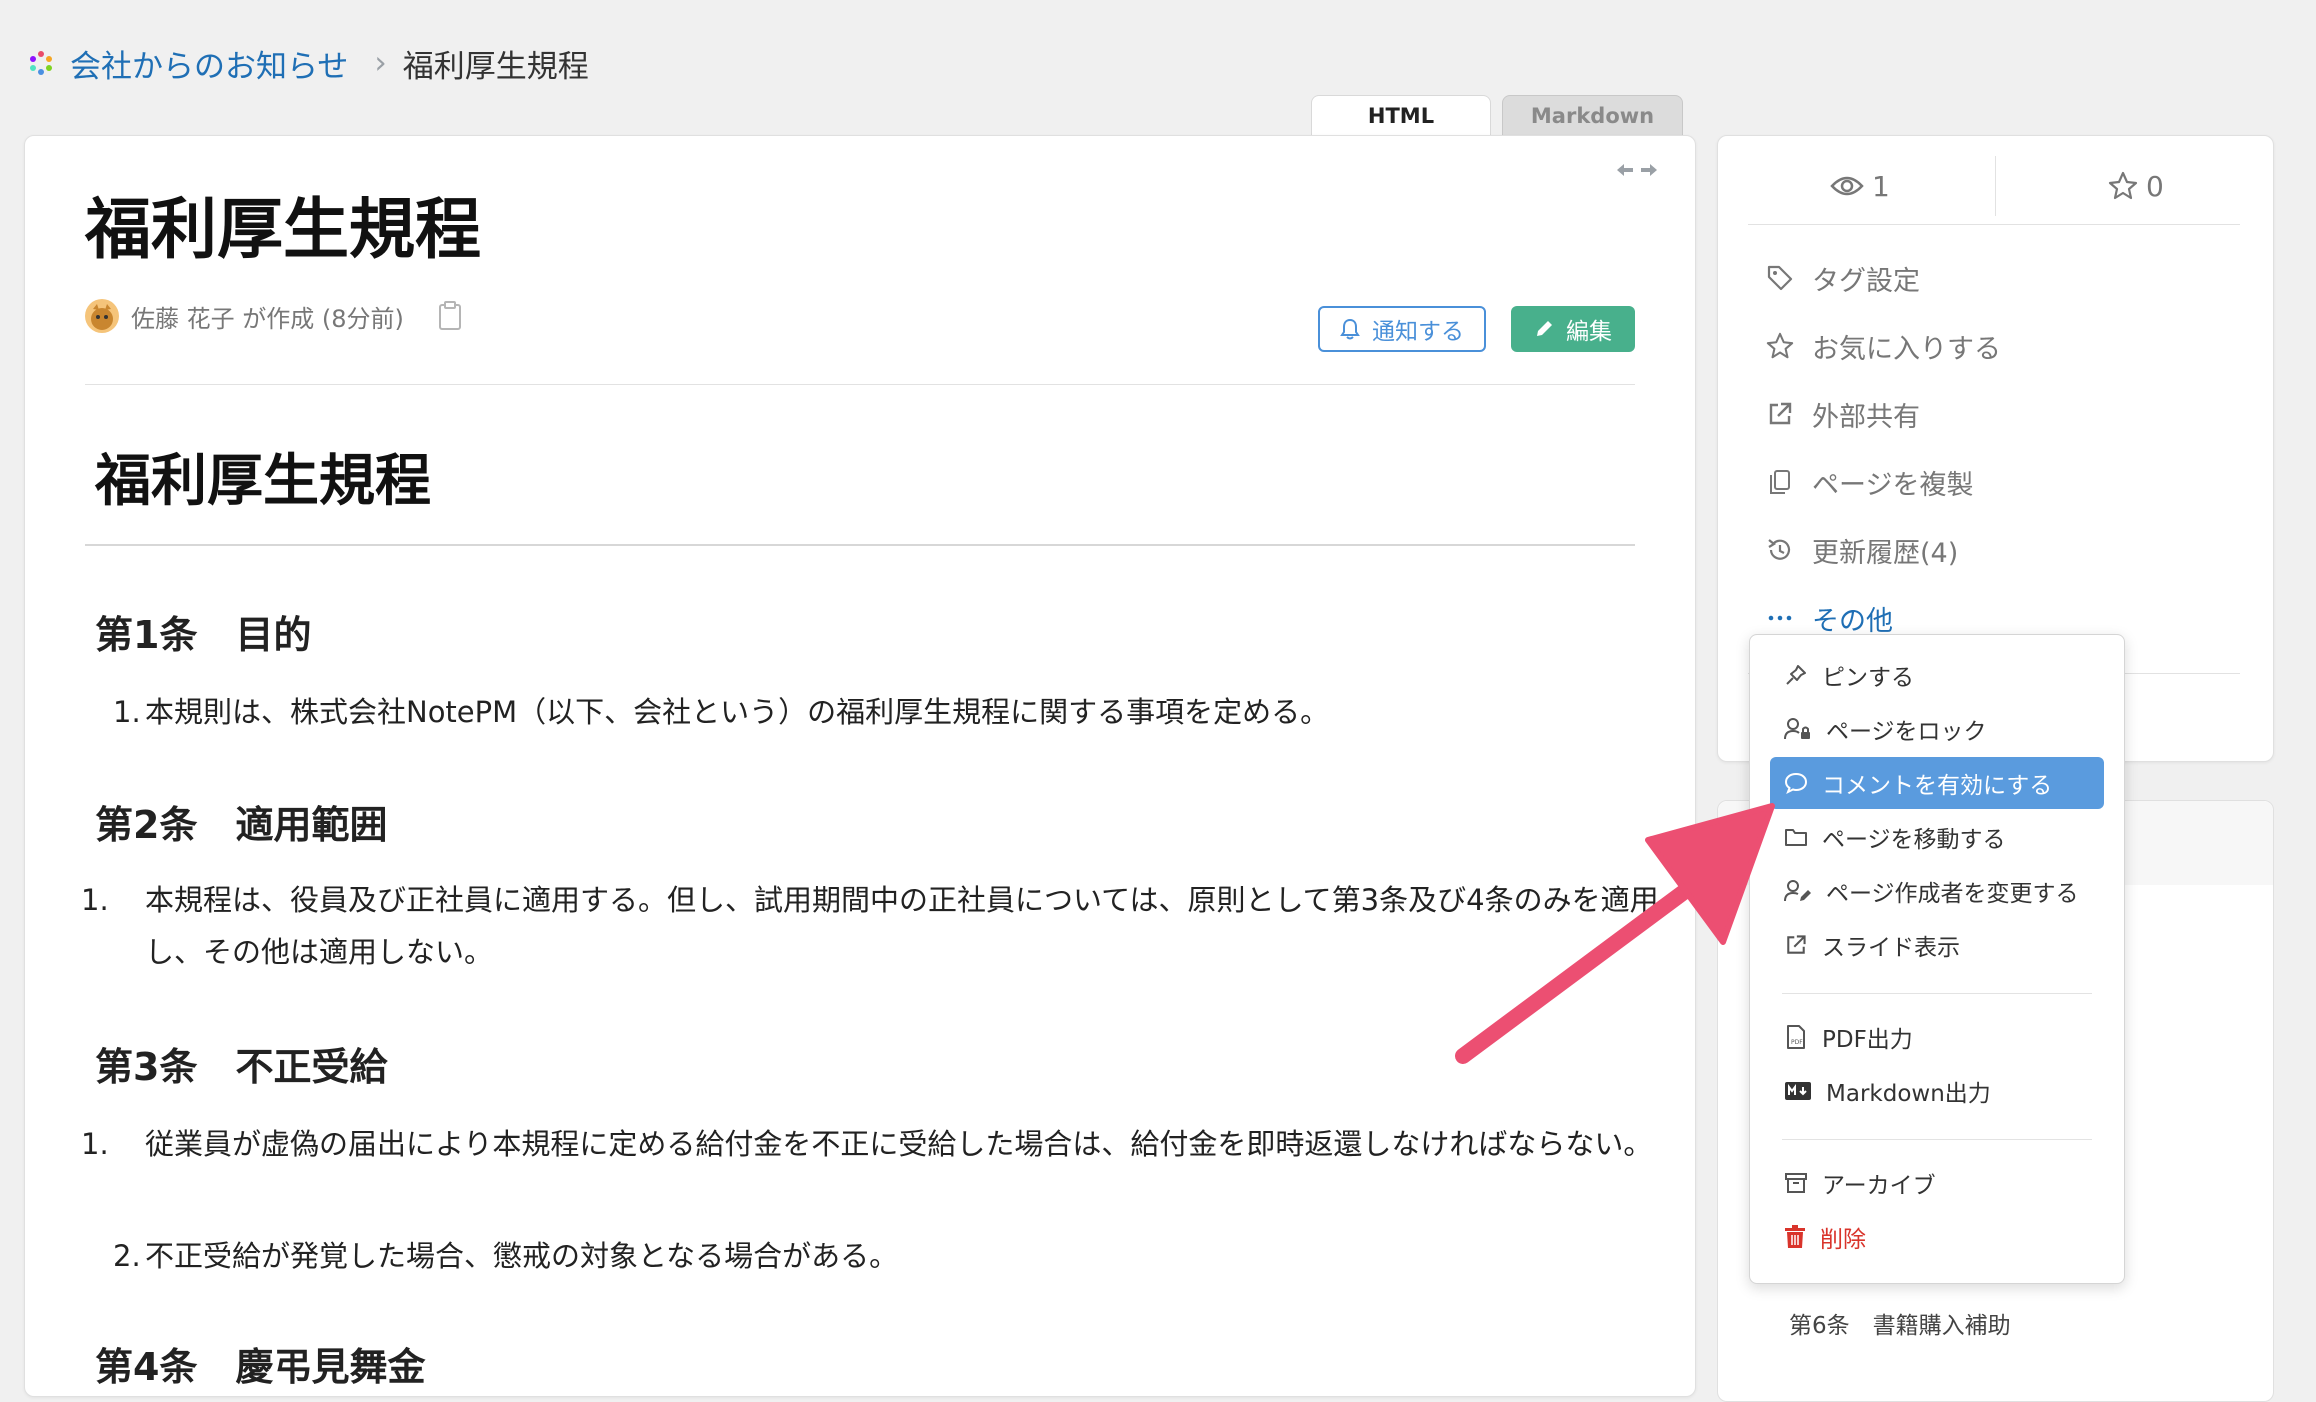 Image resolution: width=2316 pixels, height=1402 pixels. What do you see at coordinates (1780, 482) in the screenshot?
I see `copy-icon` at bounding box center [1780, 482].